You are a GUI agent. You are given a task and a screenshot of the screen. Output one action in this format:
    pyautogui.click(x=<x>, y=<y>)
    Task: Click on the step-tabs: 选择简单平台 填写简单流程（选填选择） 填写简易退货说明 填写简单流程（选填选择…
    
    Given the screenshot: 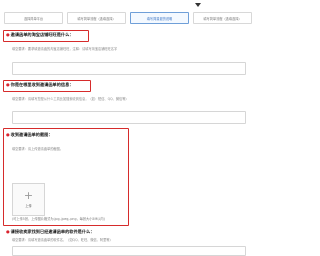 What is the action you would take?
    pyautogui.click(x=128, y=18)
    